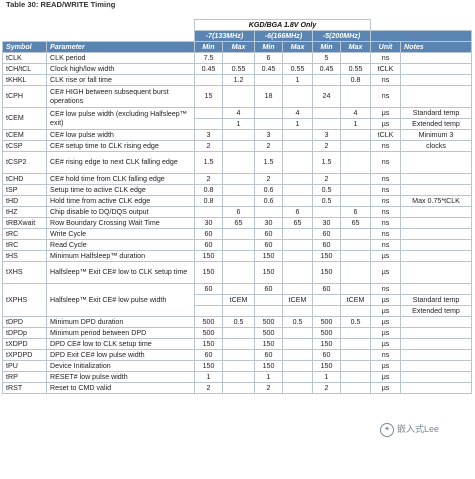 Image resolution: width=475 pixels, height=479 pixels. What do you see at coordinates (341, 36) in the screenshot?
I see `speed-grade-200: -5(200MHz)` at bounding box center [341, 36].